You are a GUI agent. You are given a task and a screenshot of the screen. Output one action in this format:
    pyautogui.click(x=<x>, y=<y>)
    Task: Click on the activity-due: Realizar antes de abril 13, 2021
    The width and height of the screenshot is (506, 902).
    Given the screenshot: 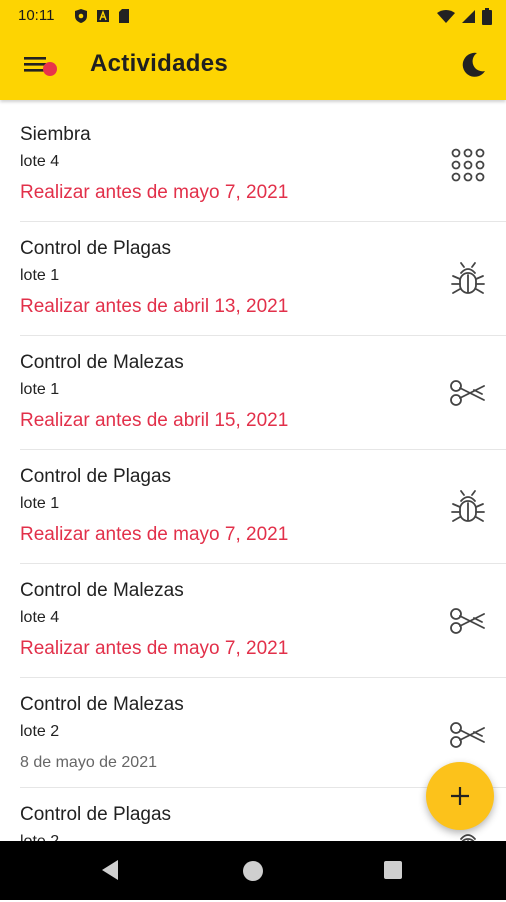 What is the action you would take?
    pyautogui.click(x=154, y=306)
    